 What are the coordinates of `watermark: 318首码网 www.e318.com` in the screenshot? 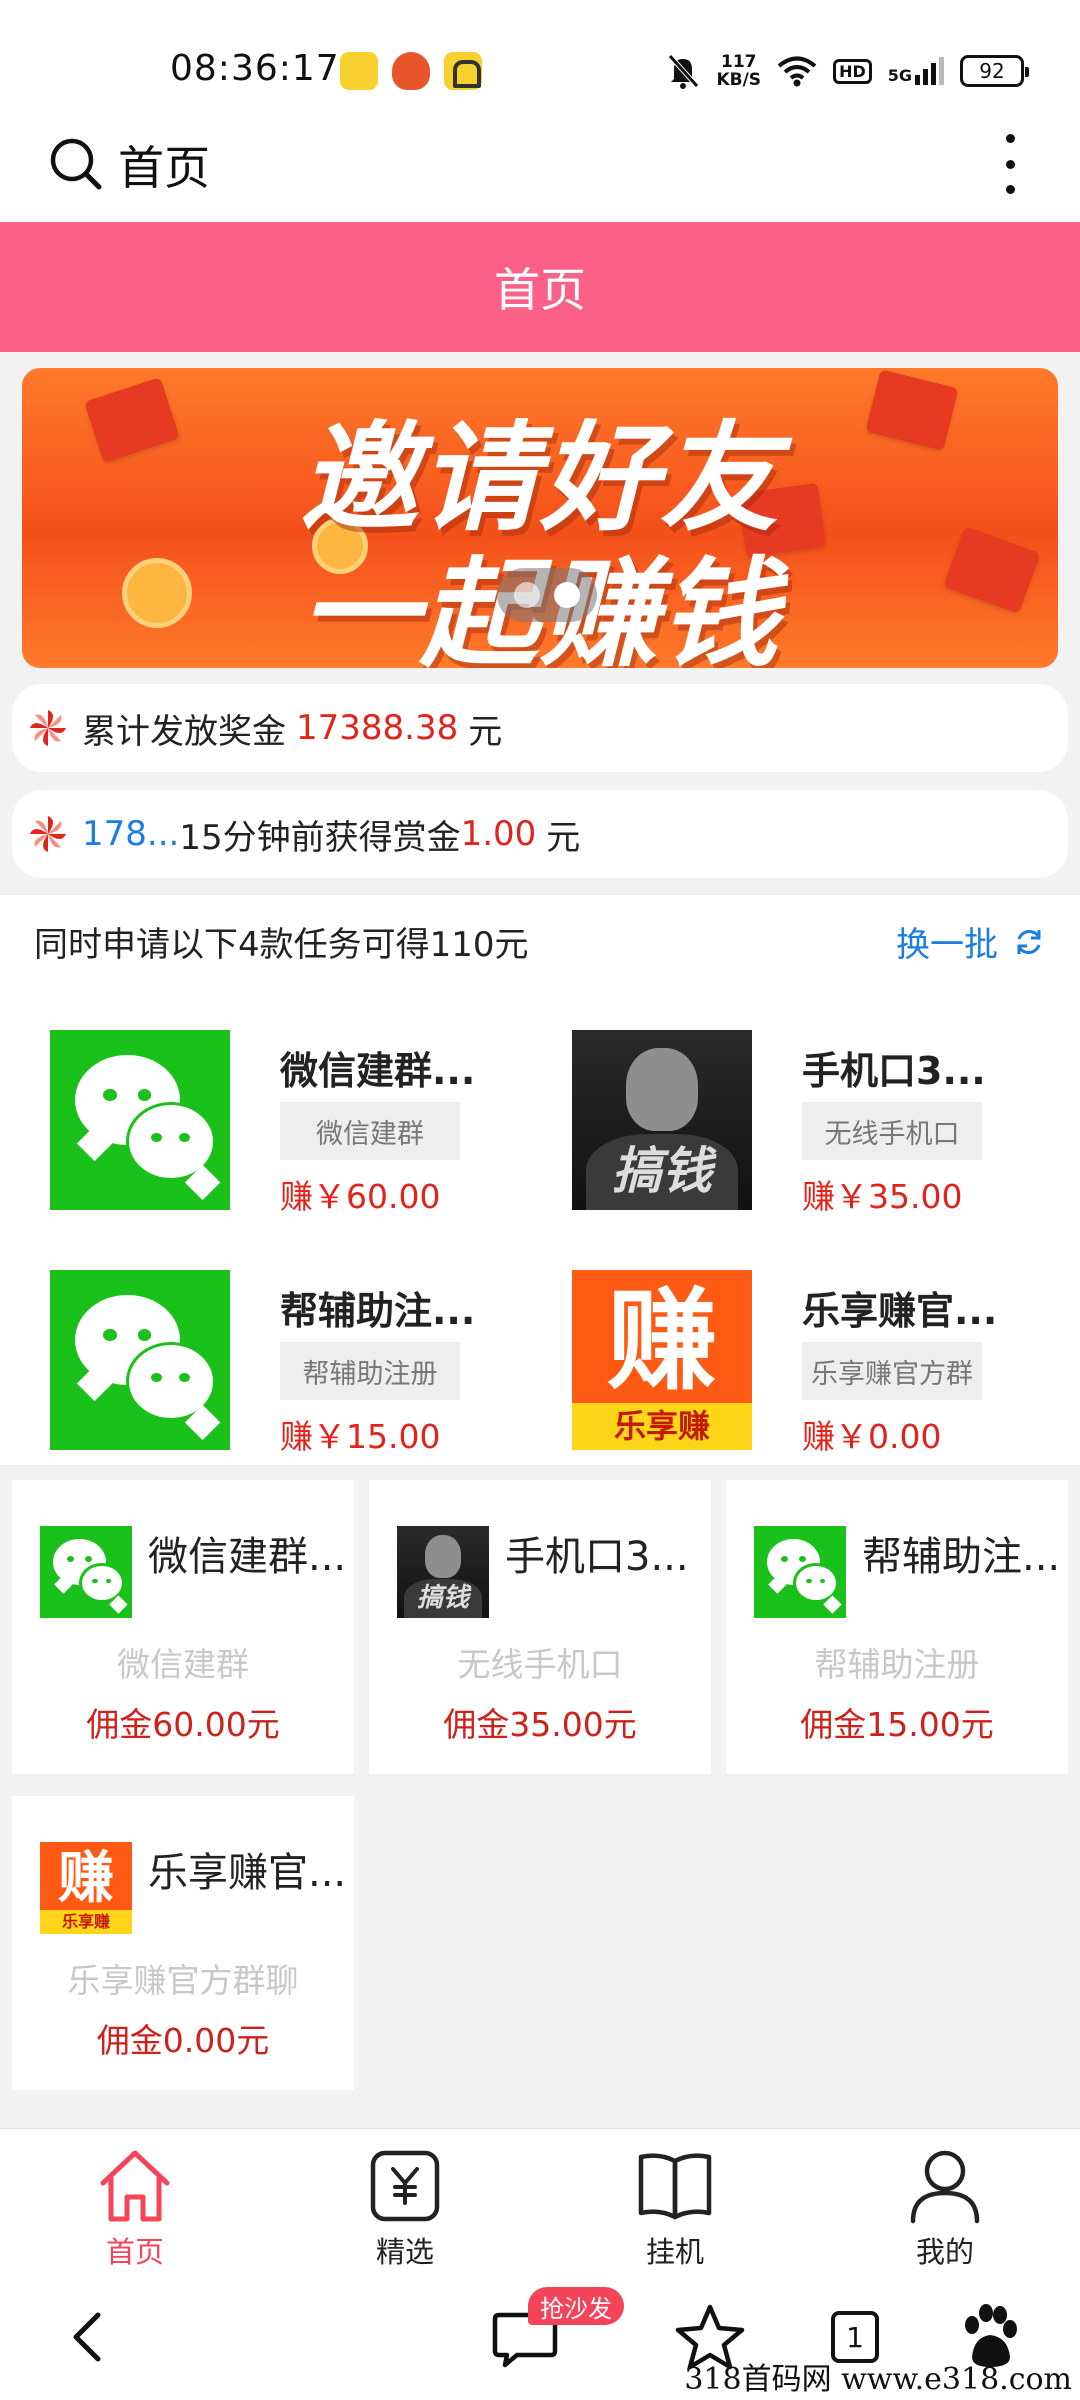 It's located at (878, 2379).